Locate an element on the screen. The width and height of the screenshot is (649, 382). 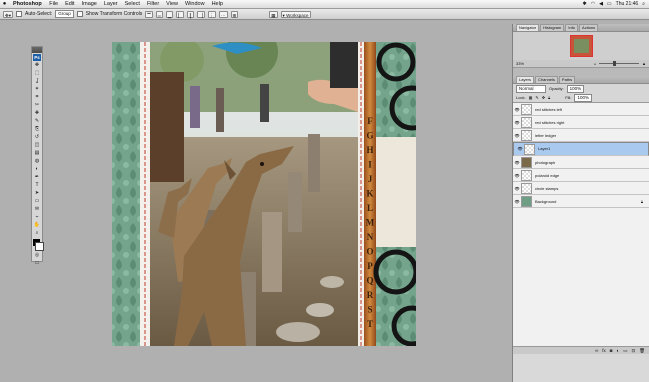
layer-row: 👁︎ photograph is located at coordinates (581, 162).